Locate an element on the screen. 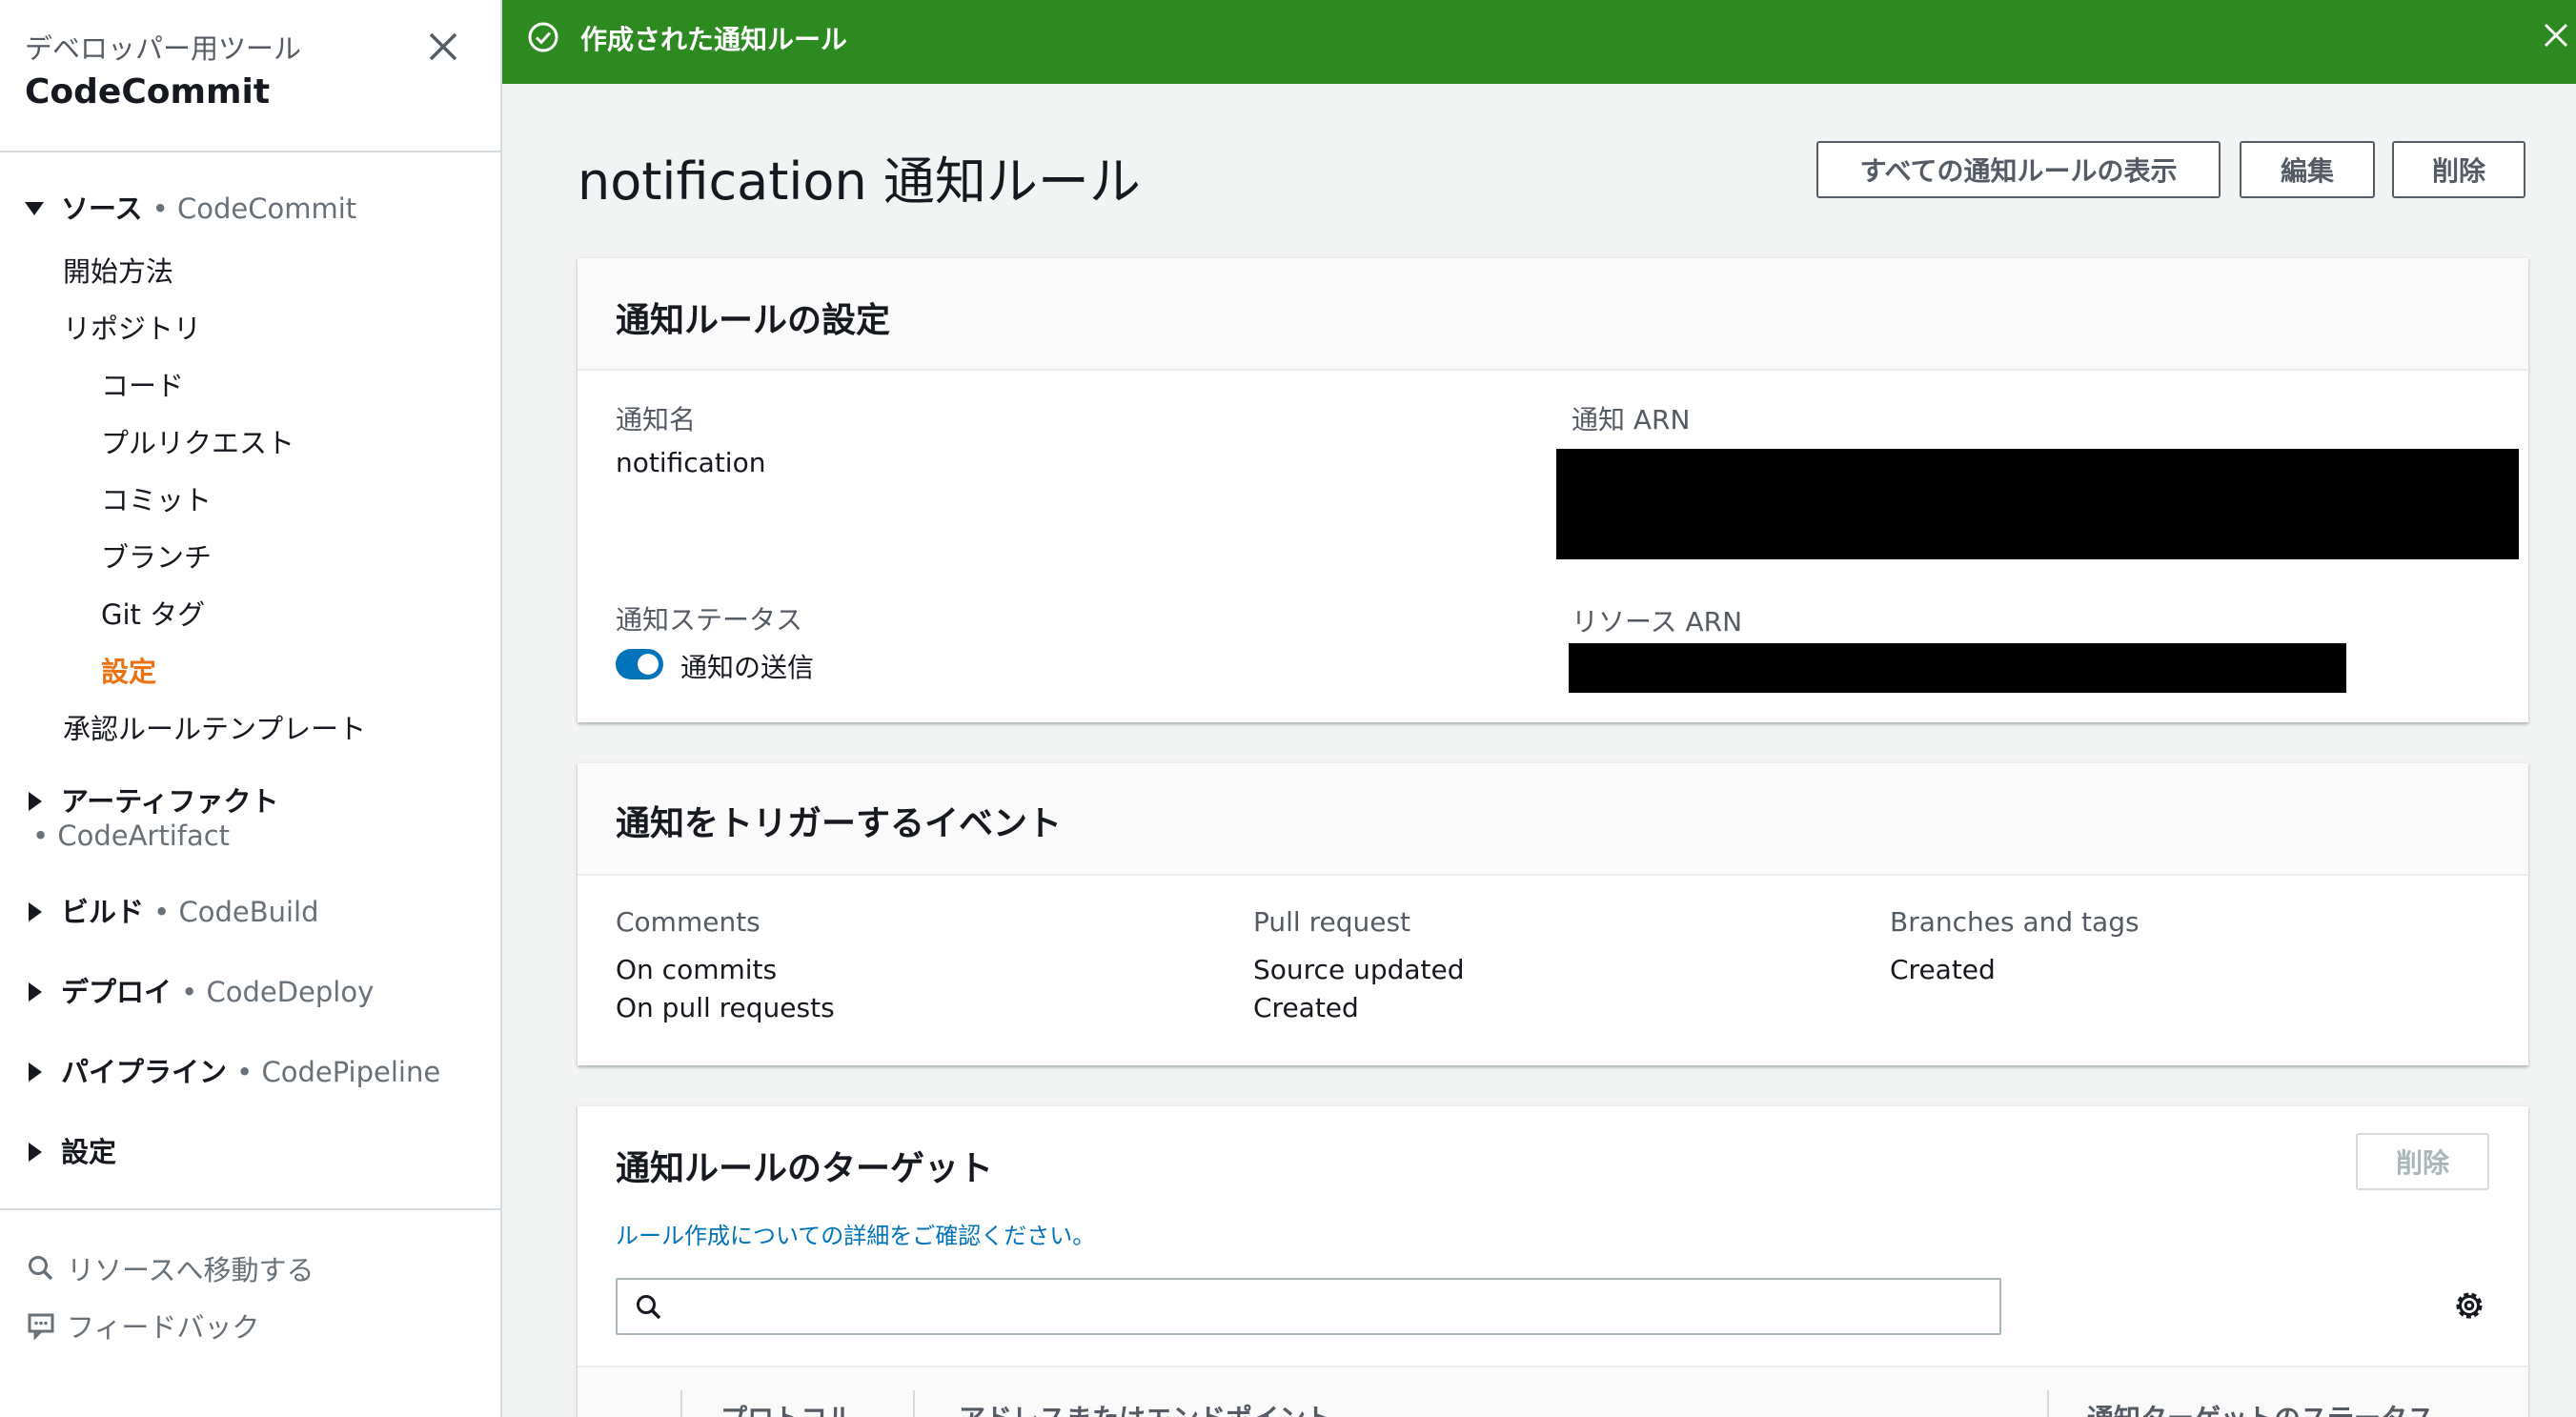  delete-target-button: 削除 is located at coordinates (2423, 1161).